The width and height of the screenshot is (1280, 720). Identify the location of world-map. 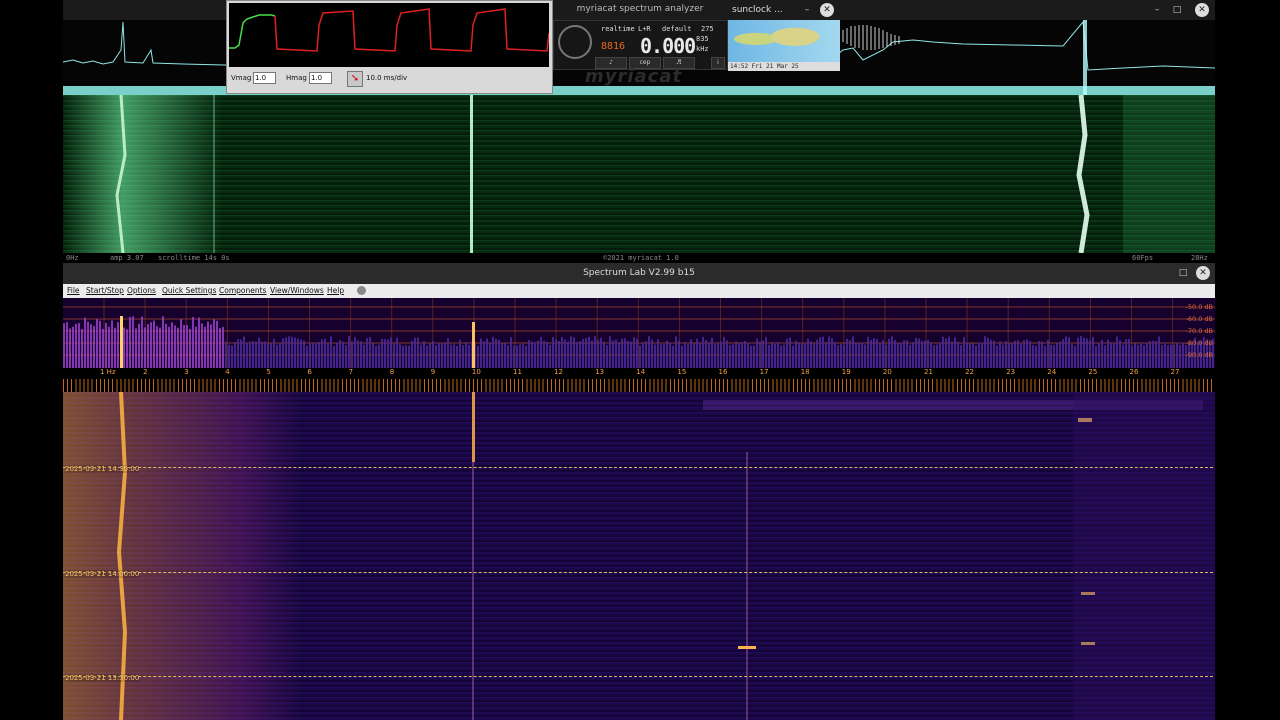
(784, 41).